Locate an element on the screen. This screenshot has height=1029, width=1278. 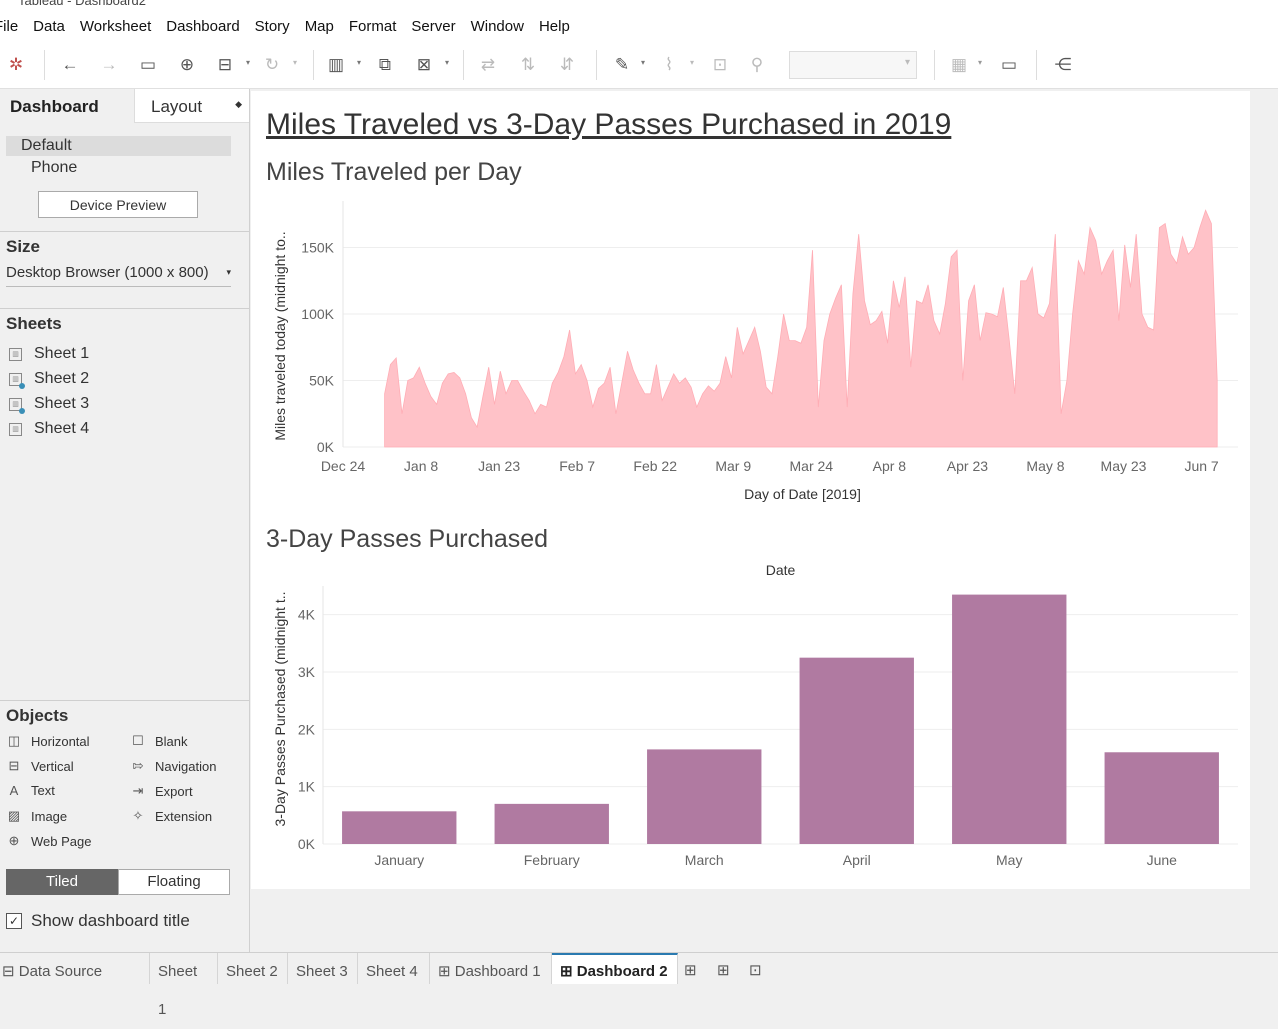
menu-help: Help is located at coordinates (554, 26).